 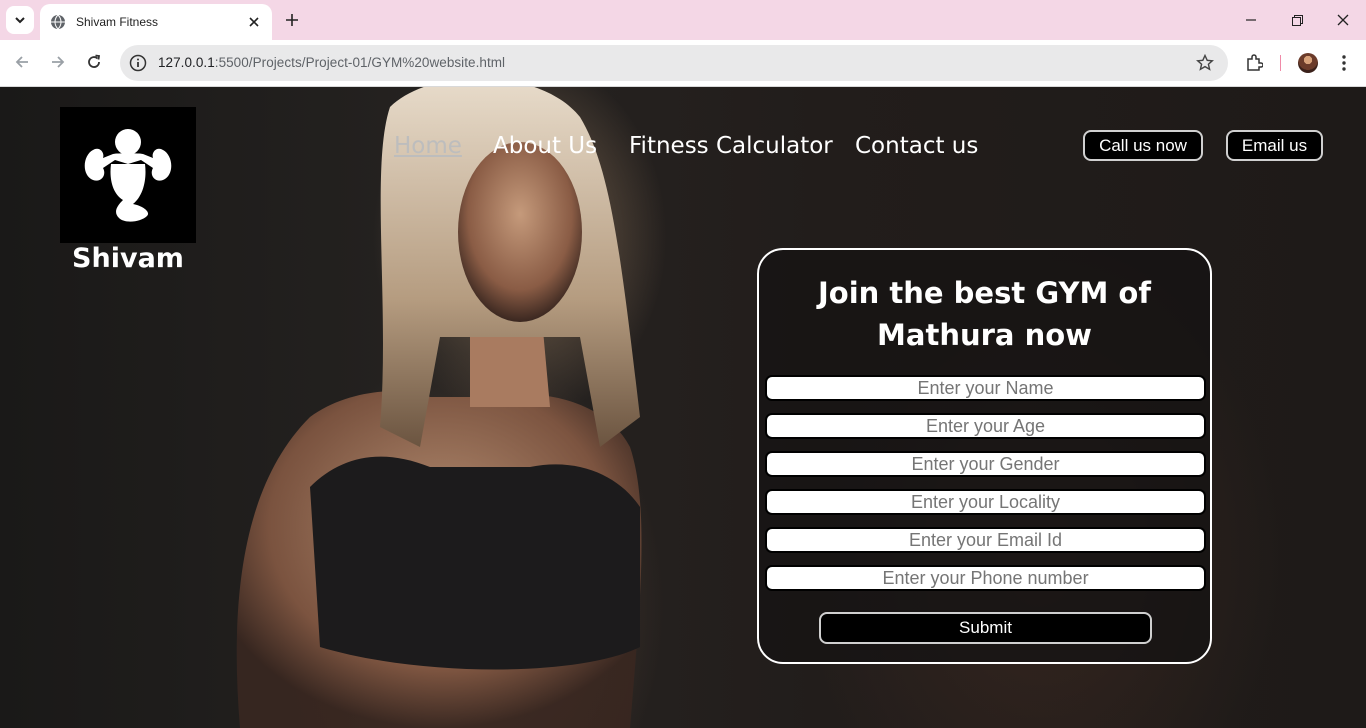 What do you see at coordinates (1205, 63) in the screenshot?
I see `bookmark-star-icon` at bounding box center [1205, 63].